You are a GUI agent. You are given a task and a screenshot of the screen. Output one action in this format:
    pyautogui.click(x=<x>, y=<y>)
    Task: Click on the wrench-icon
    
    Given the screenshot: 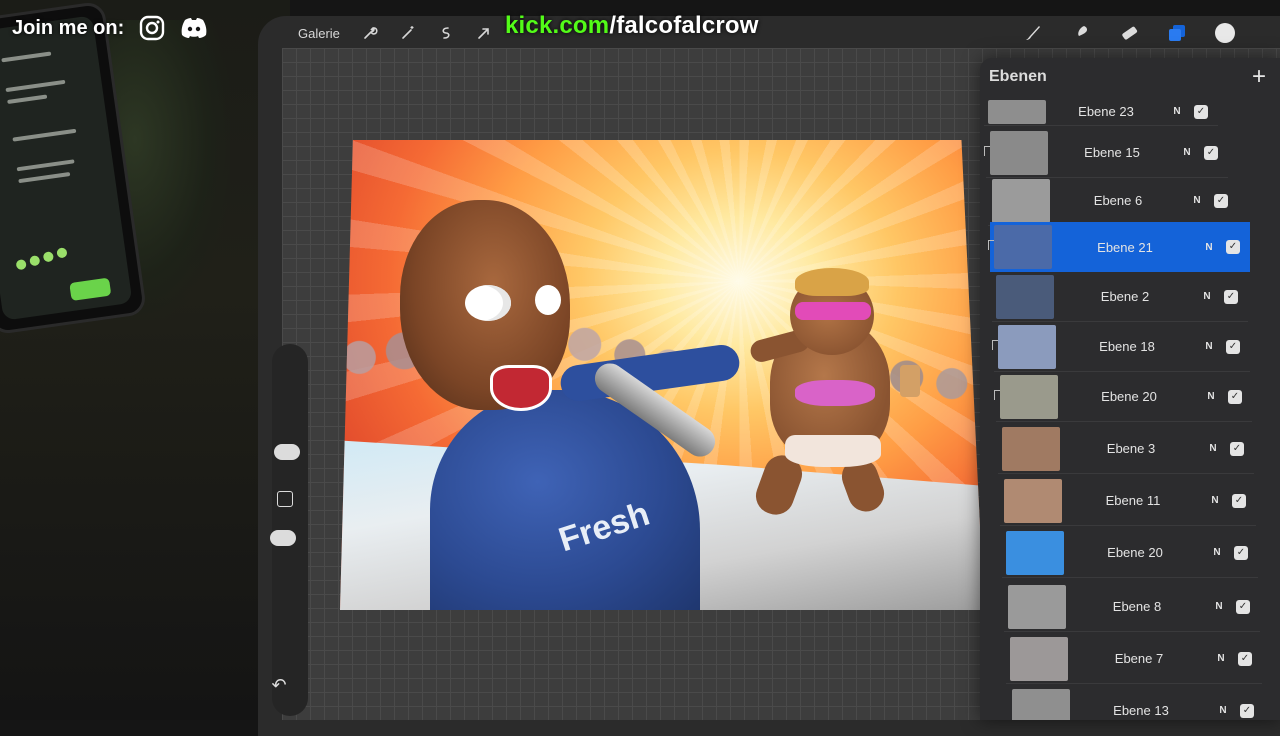 What is the action you would take?
    pyautogui.click(x=370, y=33)
    